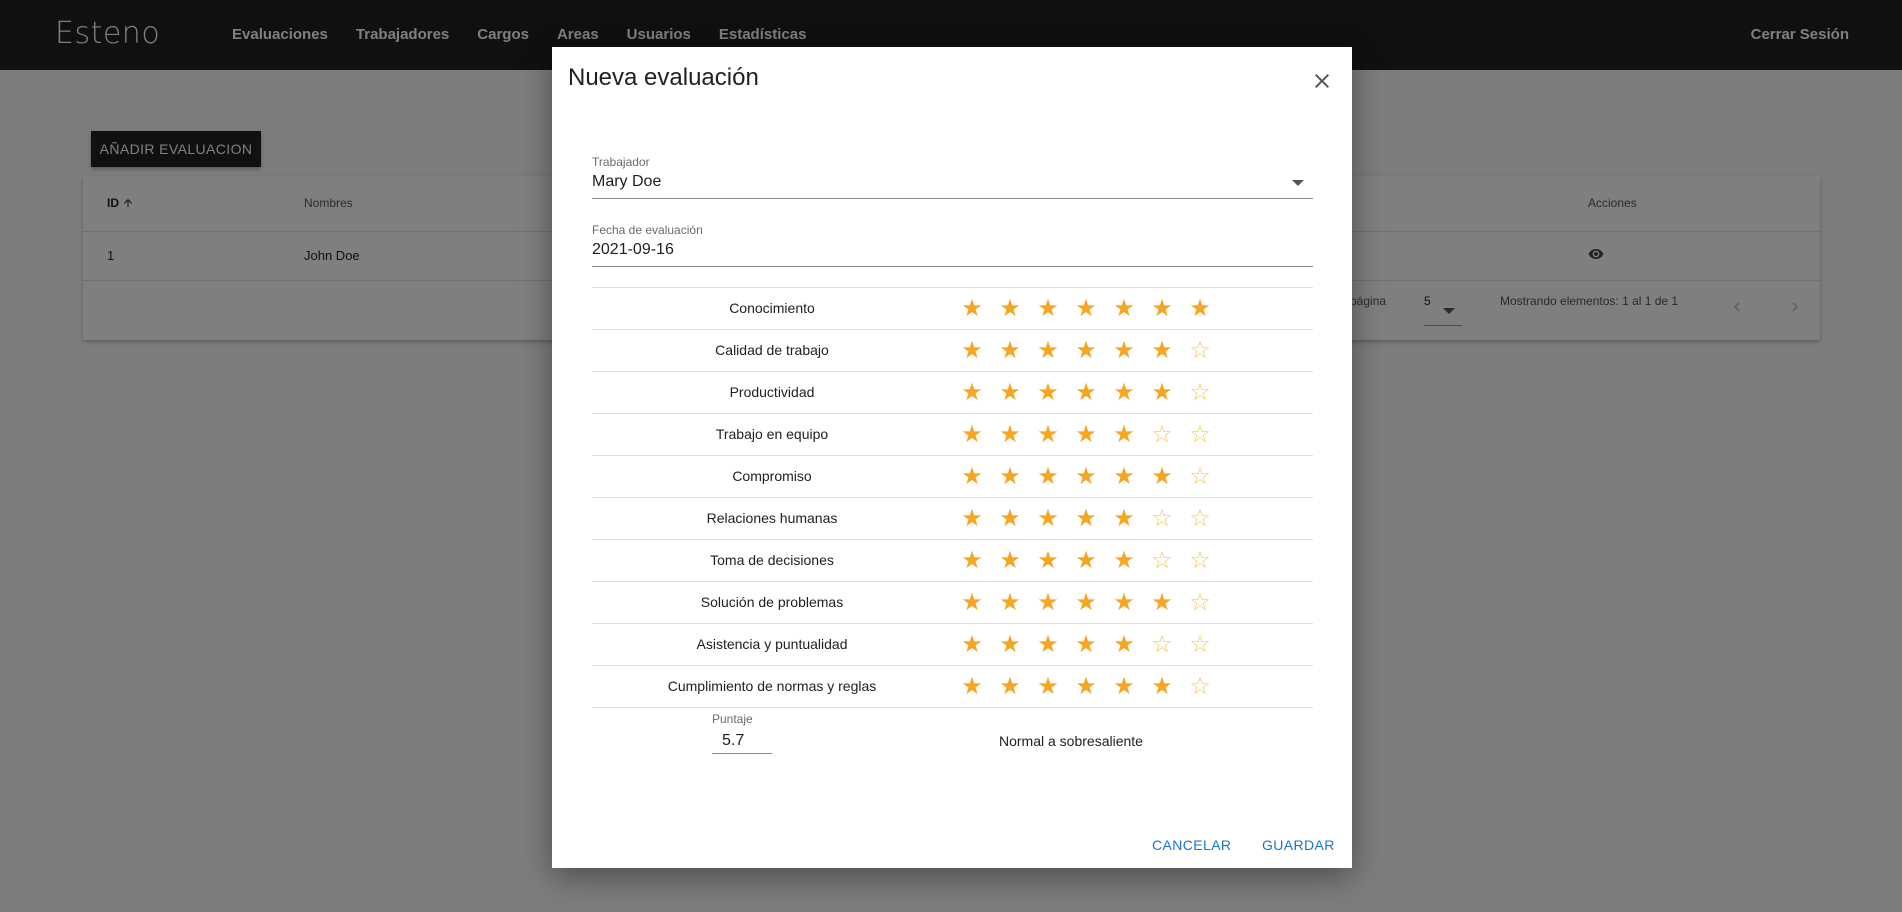 This screenshot has height=912, width=1902. I want to click on criterion-label: Solución de problemas, so click(772, 602).